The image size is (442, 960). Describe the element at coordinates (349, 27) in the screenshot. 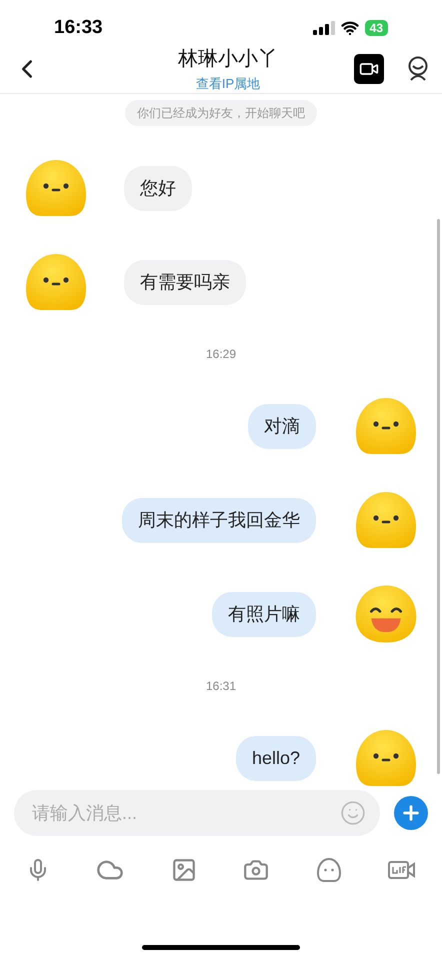

I see `wifi-icon` at that location.